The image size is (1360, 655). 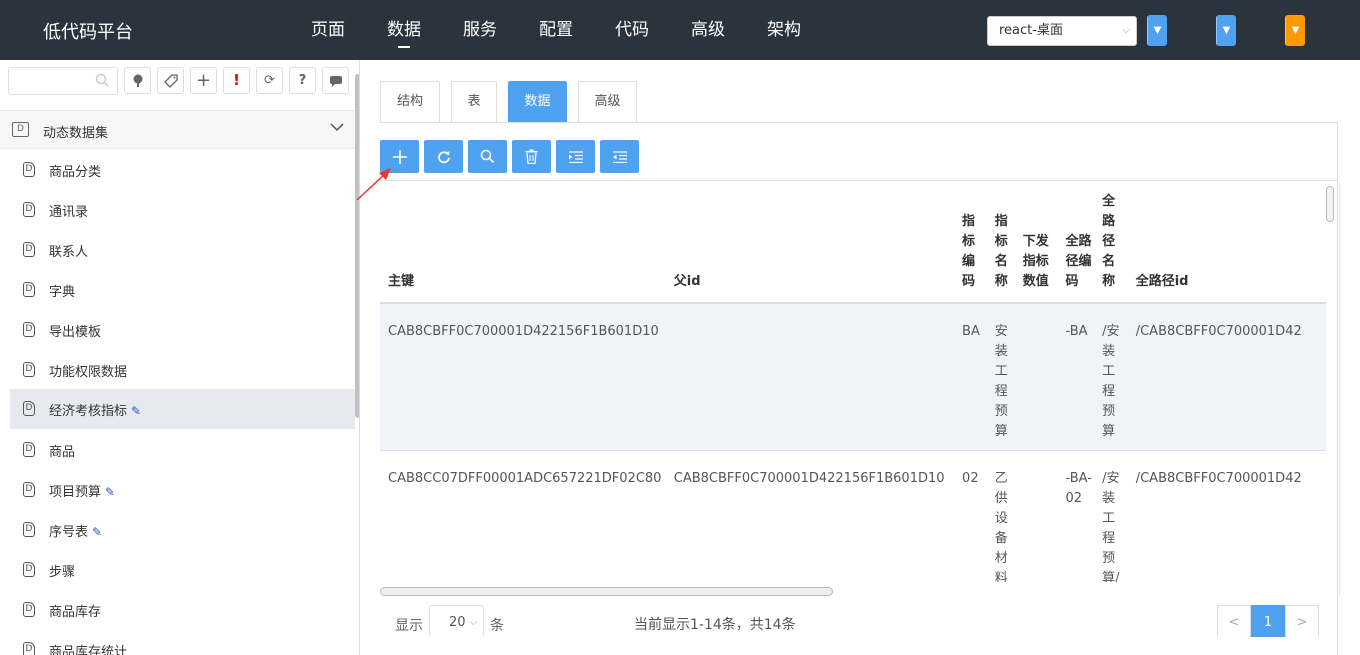 What do you see at coordinates (1228, 243) in the screenshot?
I see `column-header-full-path-id: 全路径id` at bounding box center [1228, 243].